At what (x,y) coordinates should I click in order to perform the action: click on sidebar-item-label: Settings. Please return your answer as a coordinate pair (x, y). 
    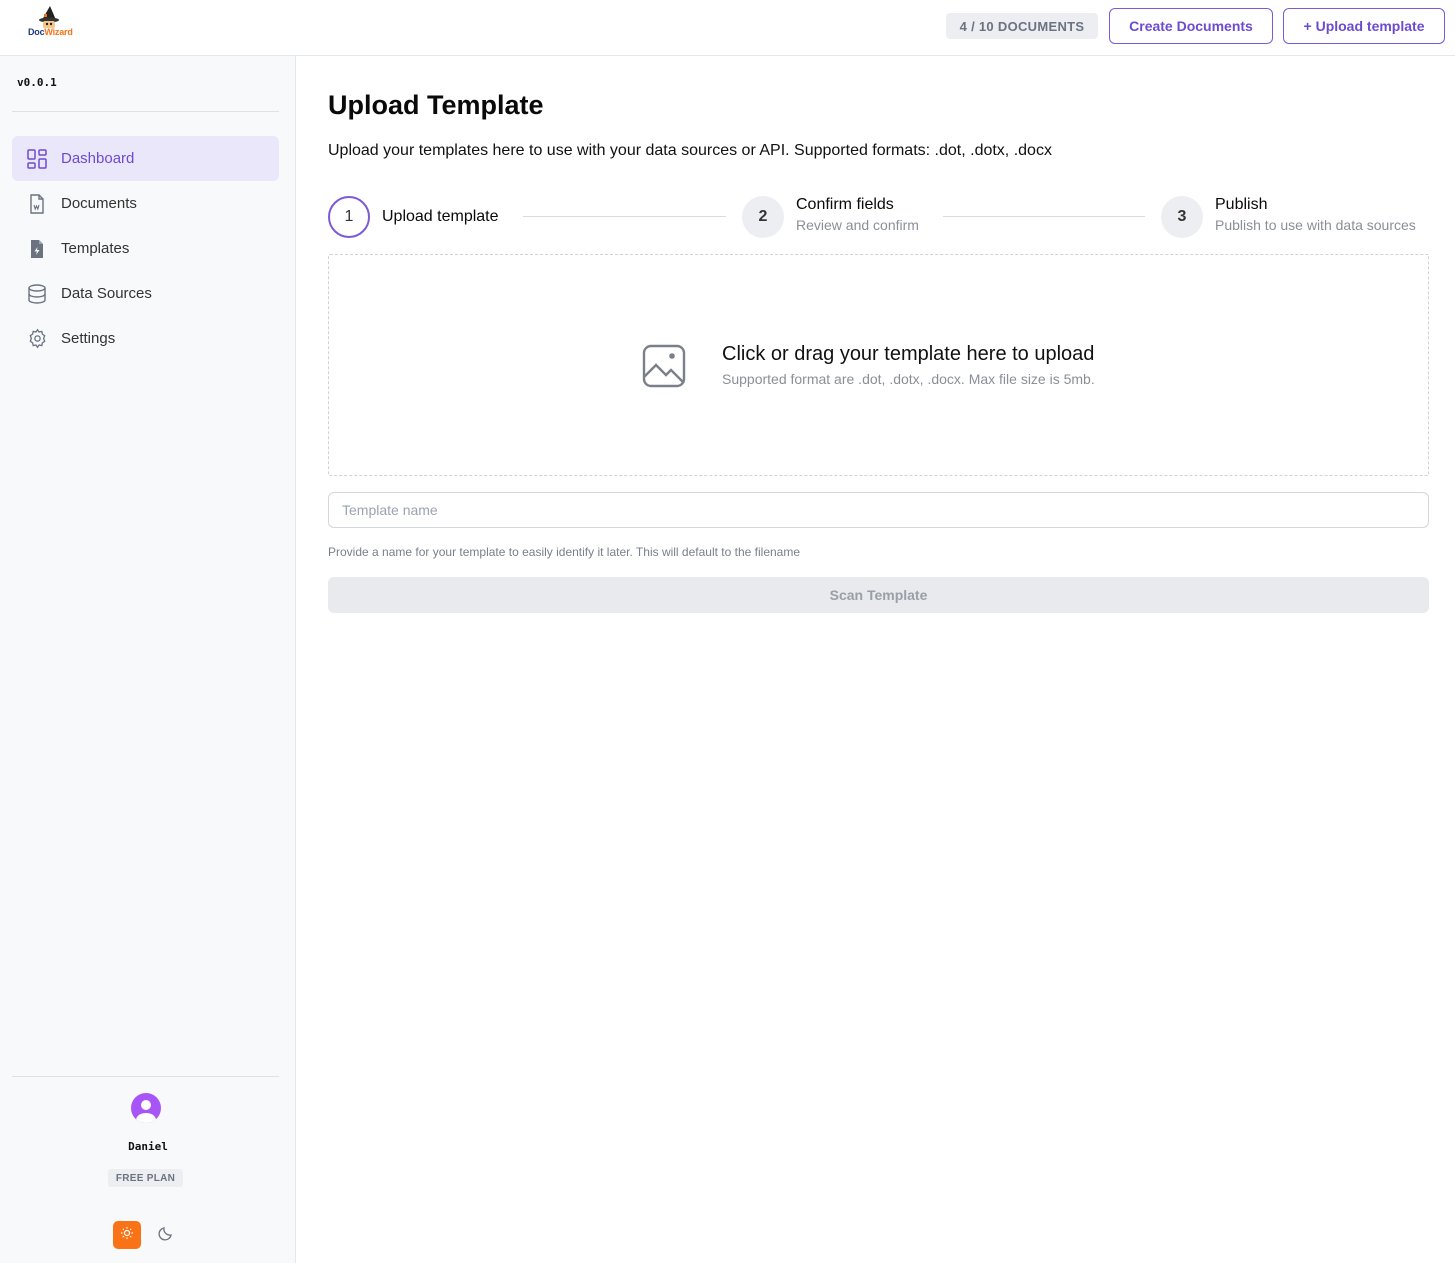
    Looking at the image, I should click on (88, 338).